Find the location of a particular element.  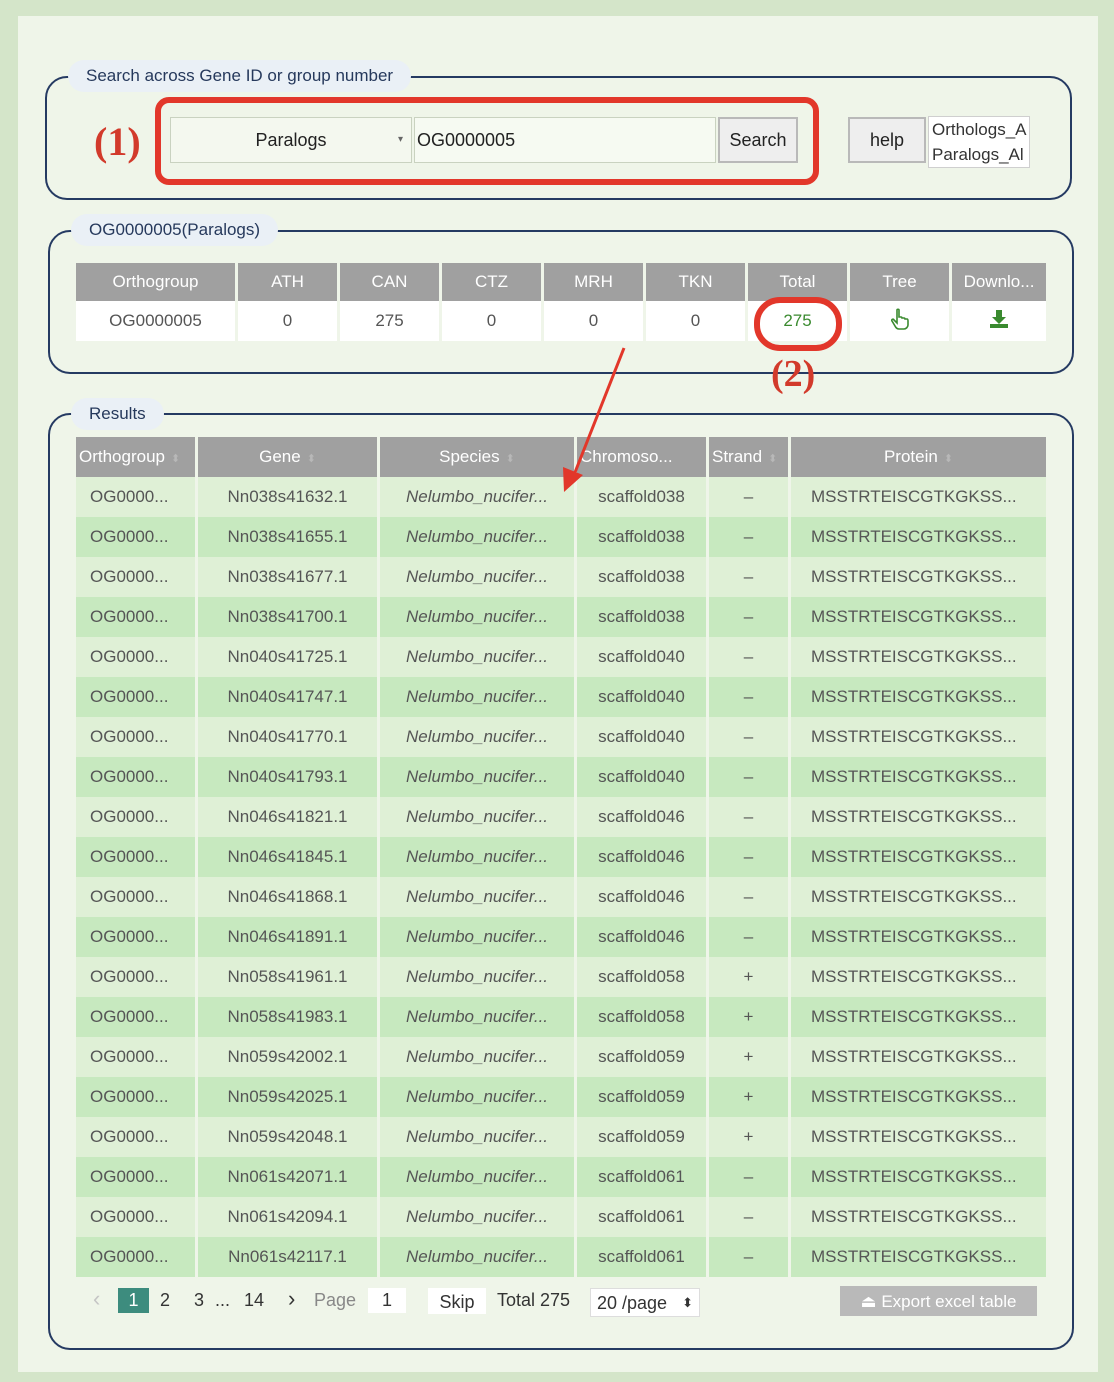

page-2-button: 2 is located at coordinates (165, 1300).